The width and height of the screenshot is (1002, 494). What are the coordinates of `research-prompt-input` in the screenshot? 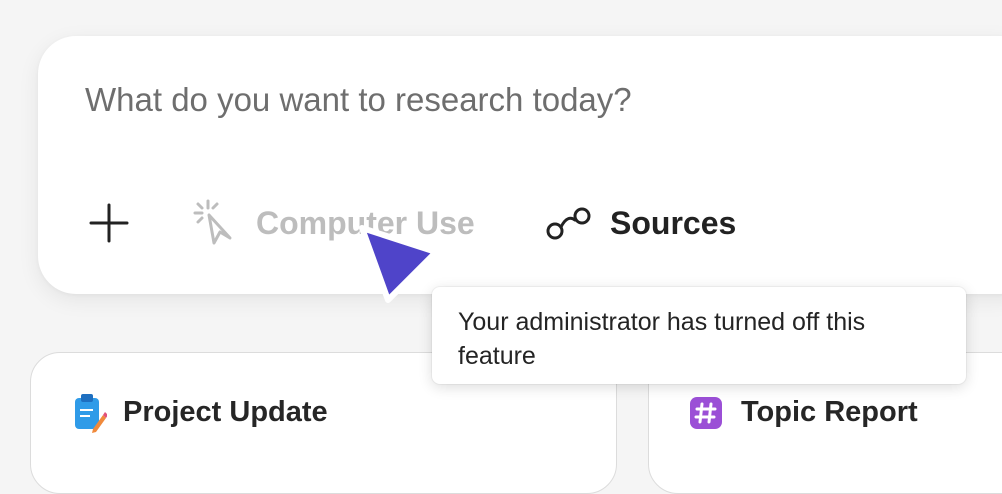 It's located at (485, 100).